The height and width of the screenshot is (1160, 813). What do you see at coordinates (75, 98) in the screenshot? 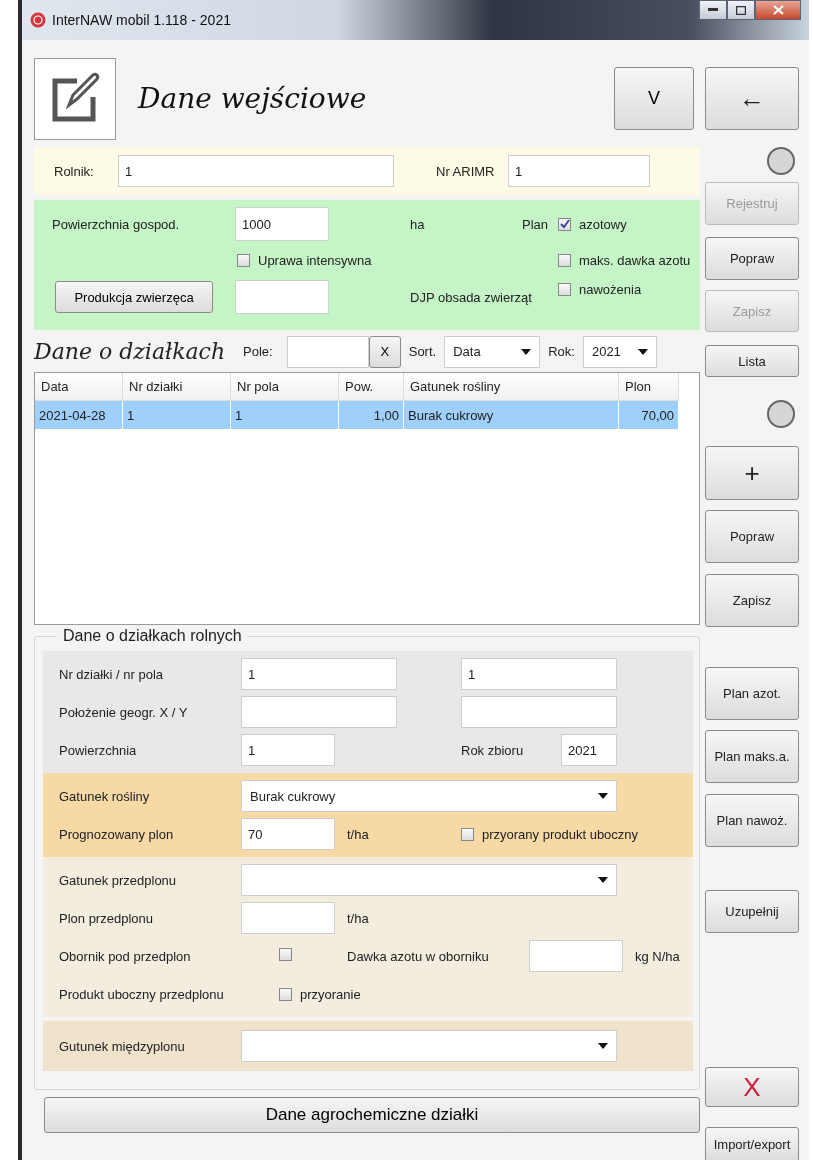
I see `edit-icon` at bounding box center [75, 98].